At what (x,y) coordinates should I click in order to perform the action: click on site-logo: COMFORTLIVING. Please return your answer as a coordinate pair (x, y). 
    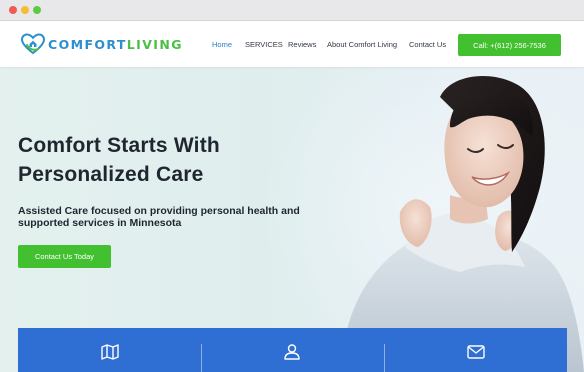
    Looking at the image, I should click on (102, 44).